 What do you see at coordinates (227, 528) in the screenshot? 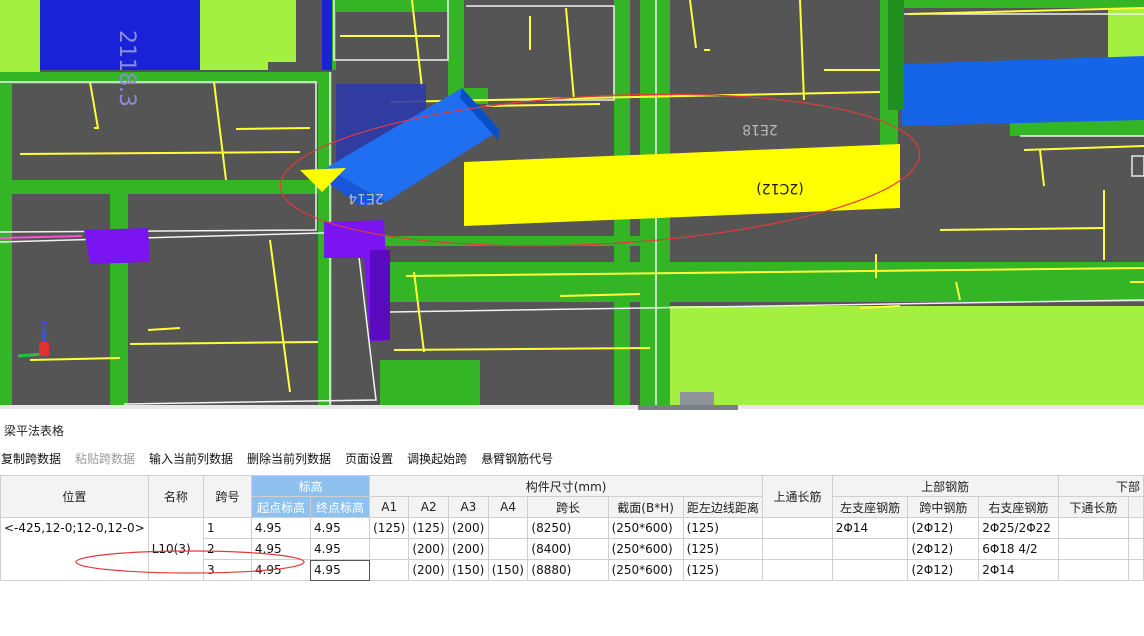
I see `span-cell: 1` at bounding box center [227, 528].